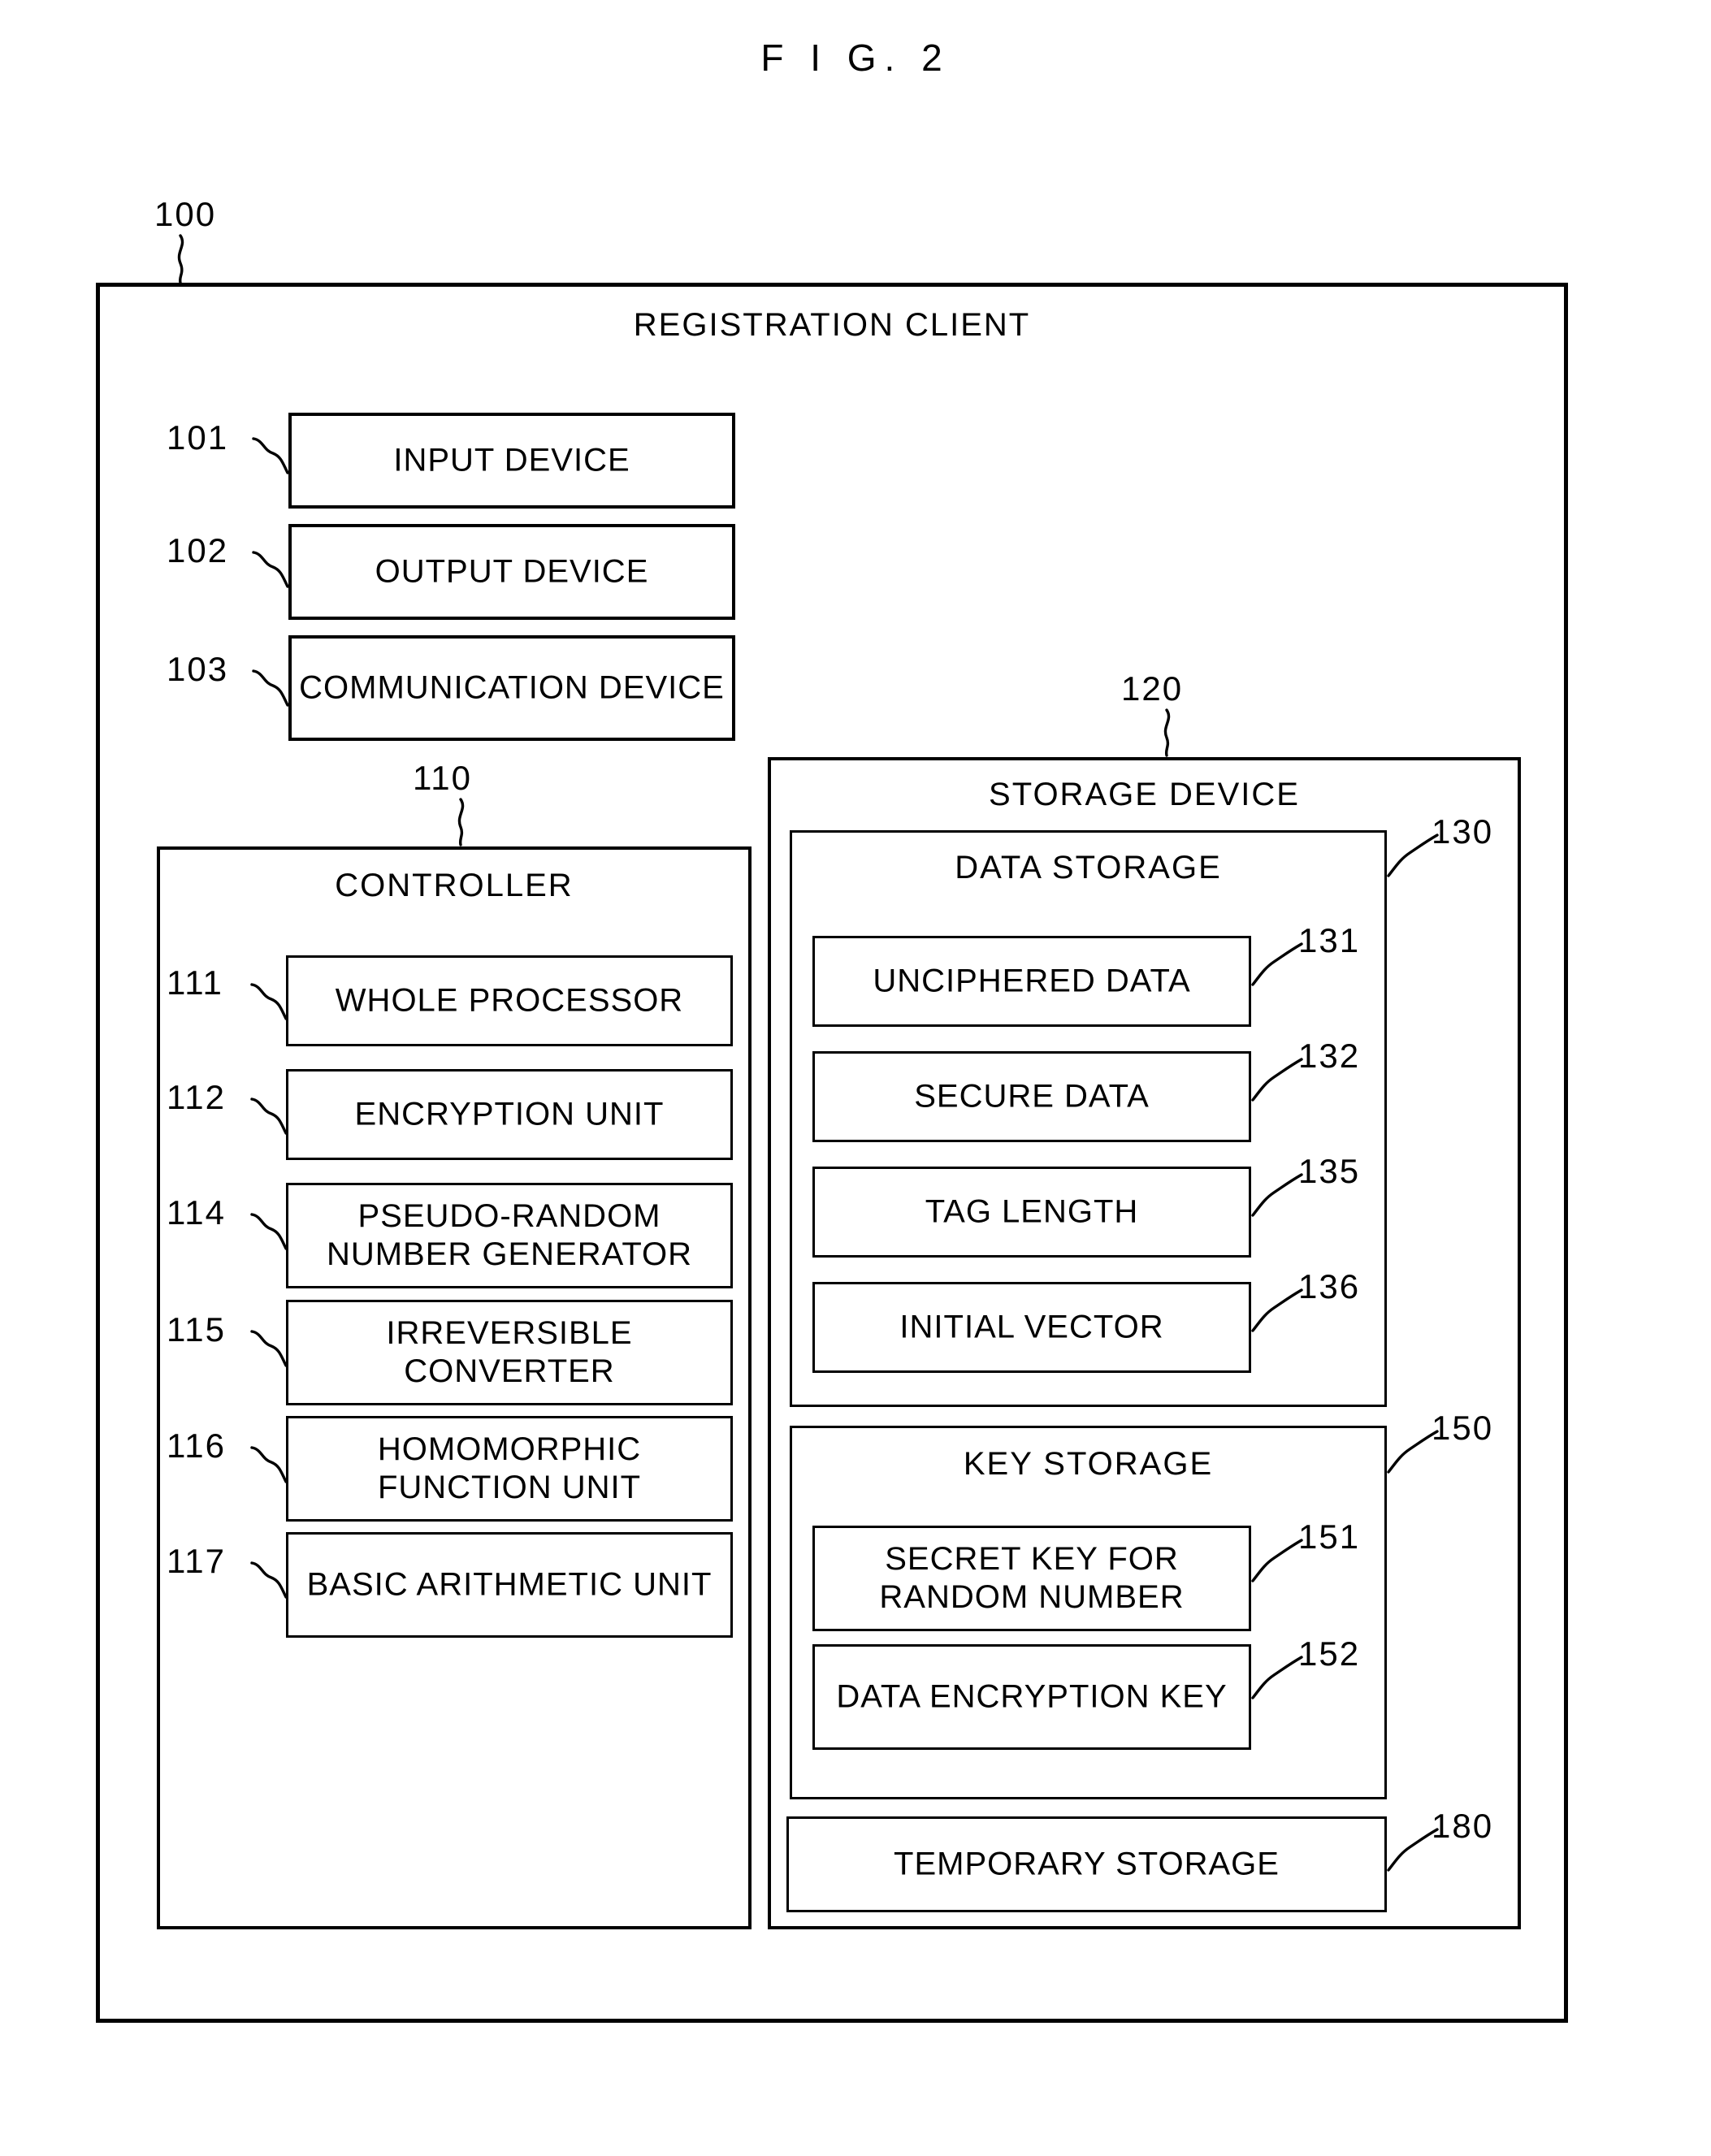 This screenshot has height=2156, width=1711. Describe the element at coordinates (1152, 688) in the screenshot. I see `ref-120: 120` at that location.